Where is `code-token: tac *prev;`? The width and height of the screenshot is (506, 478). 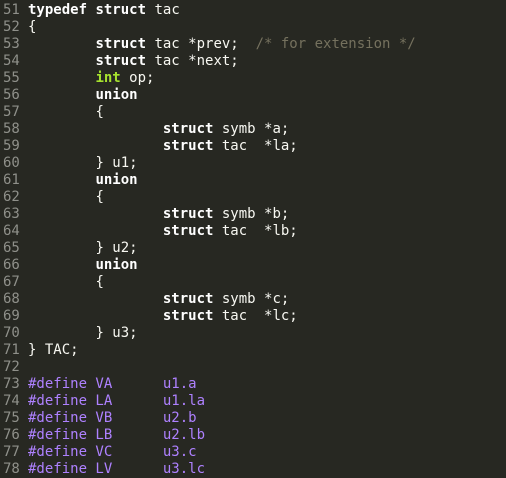 code-token: tac *prev; is located at coordinates (201, 44).